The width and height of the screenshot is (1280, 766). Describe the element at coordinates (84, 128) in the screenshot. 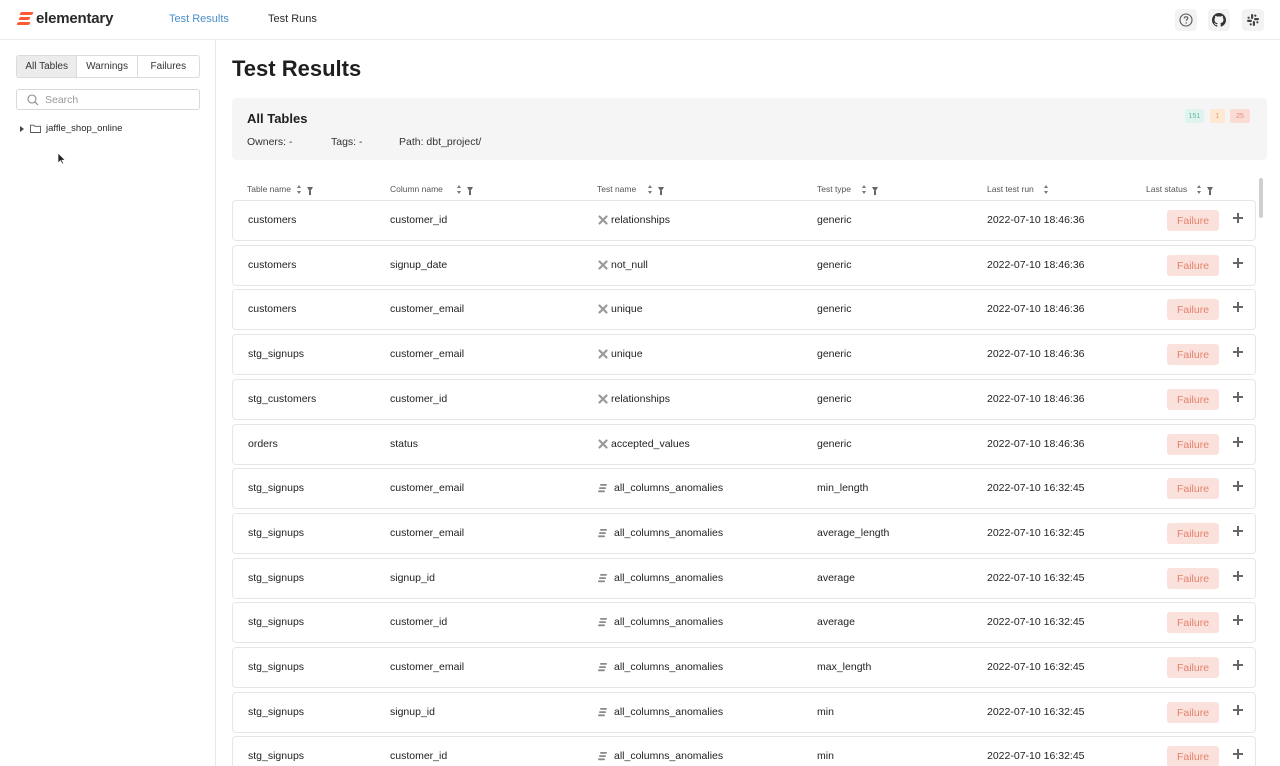

I see `tree-item-label: jaffle_shop_online` at that location.